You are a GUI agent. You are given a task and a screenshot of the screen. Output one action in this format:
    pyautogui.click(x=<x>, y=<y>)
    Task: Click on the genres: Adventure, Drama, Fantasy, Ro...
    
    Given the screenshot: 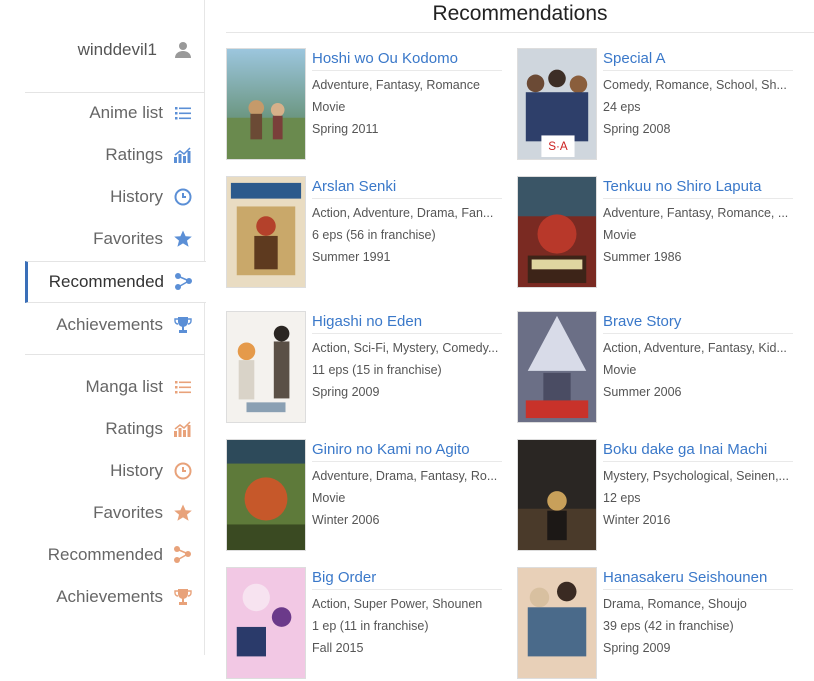 What is the action you would take?
    pyautogui.click(x=405, y=476)
    